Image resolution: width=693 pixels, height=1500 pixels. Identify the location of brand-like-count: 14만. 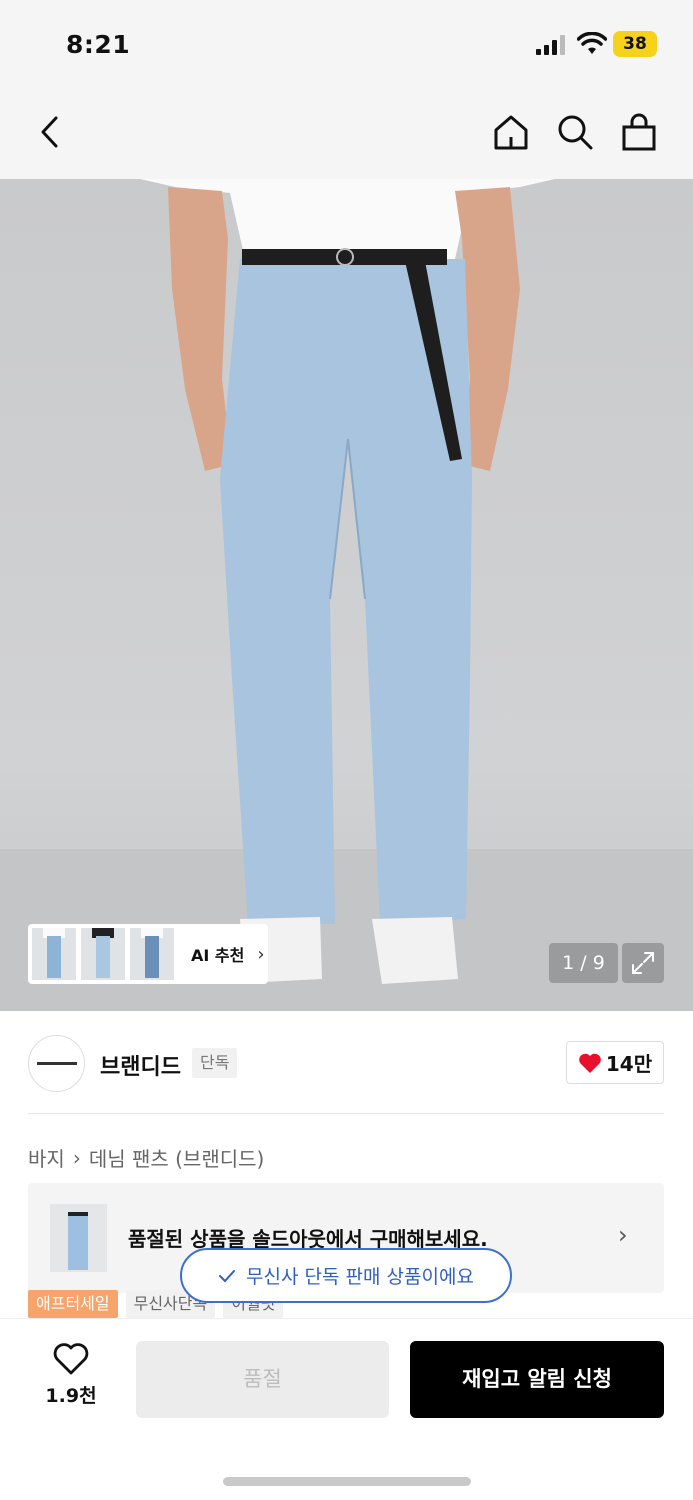
(629, 1064).